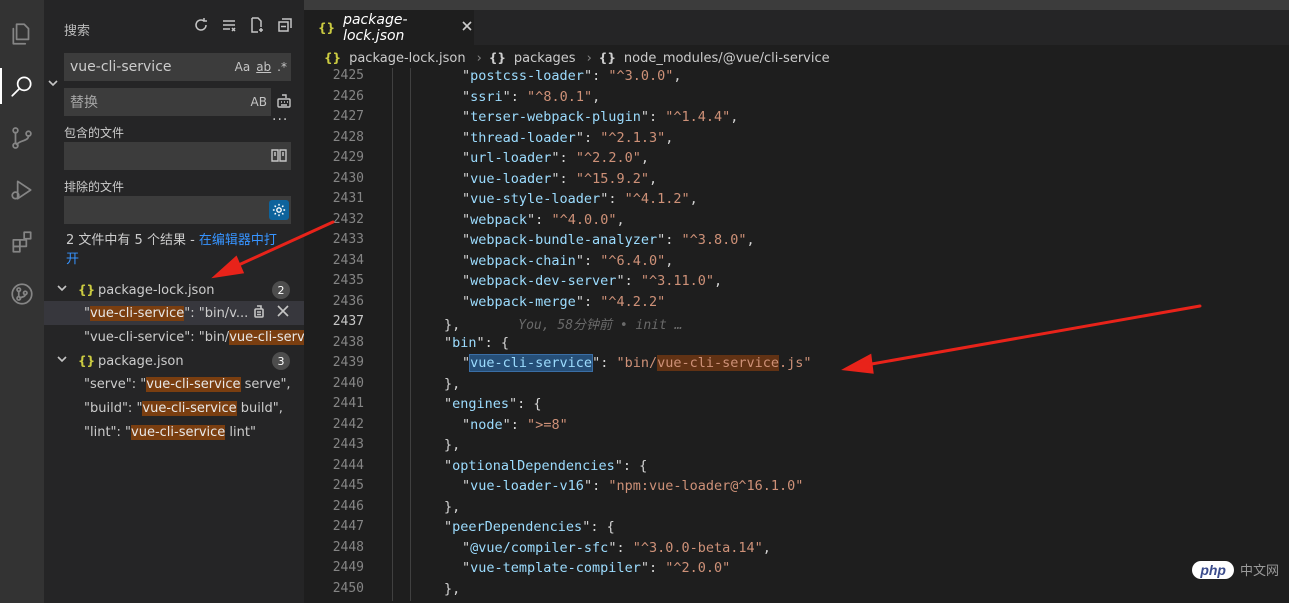 The height and width of the screenshot is (603, 1289). What do you see at coordinates (523, 260) in the screenshot?
I see `code-key: webpack-chain` at bounding box center [523, 260].